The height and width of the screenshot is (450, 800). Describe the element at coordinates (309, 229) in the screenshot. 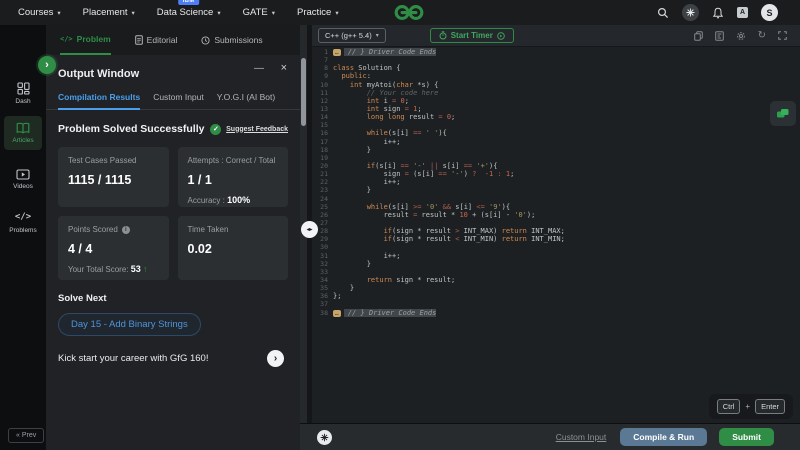

I see `splitter-drag-handle: ◂▸` at that location.